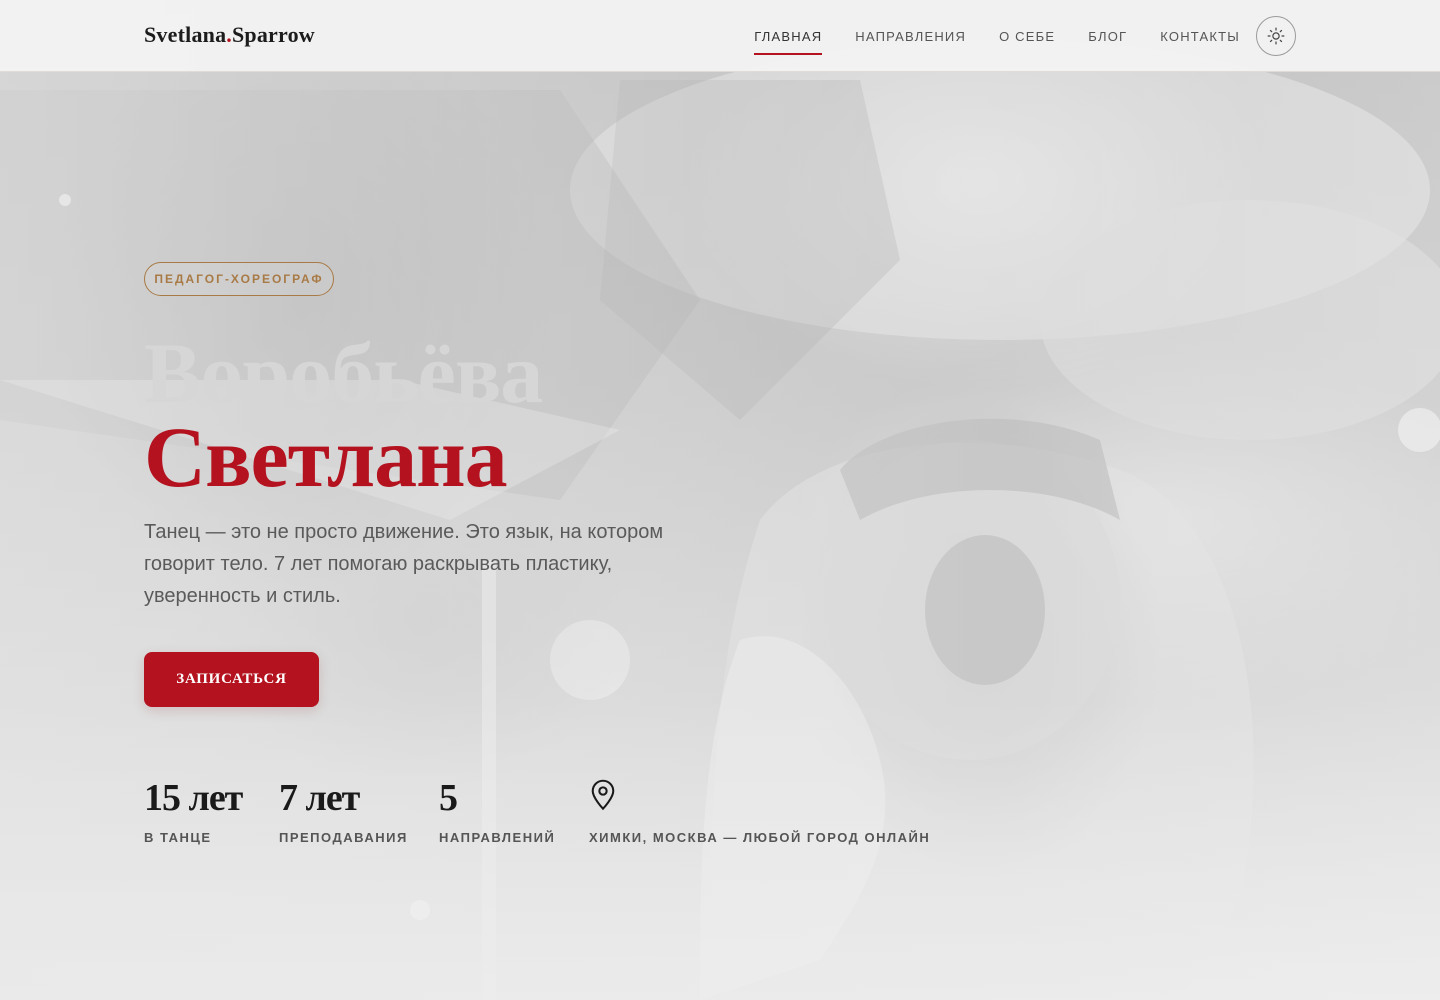  What do you see at coordinates (273, 34) in the screenshot?
I see `logo-surname: Sparrow` at bounding box center [273, 34].